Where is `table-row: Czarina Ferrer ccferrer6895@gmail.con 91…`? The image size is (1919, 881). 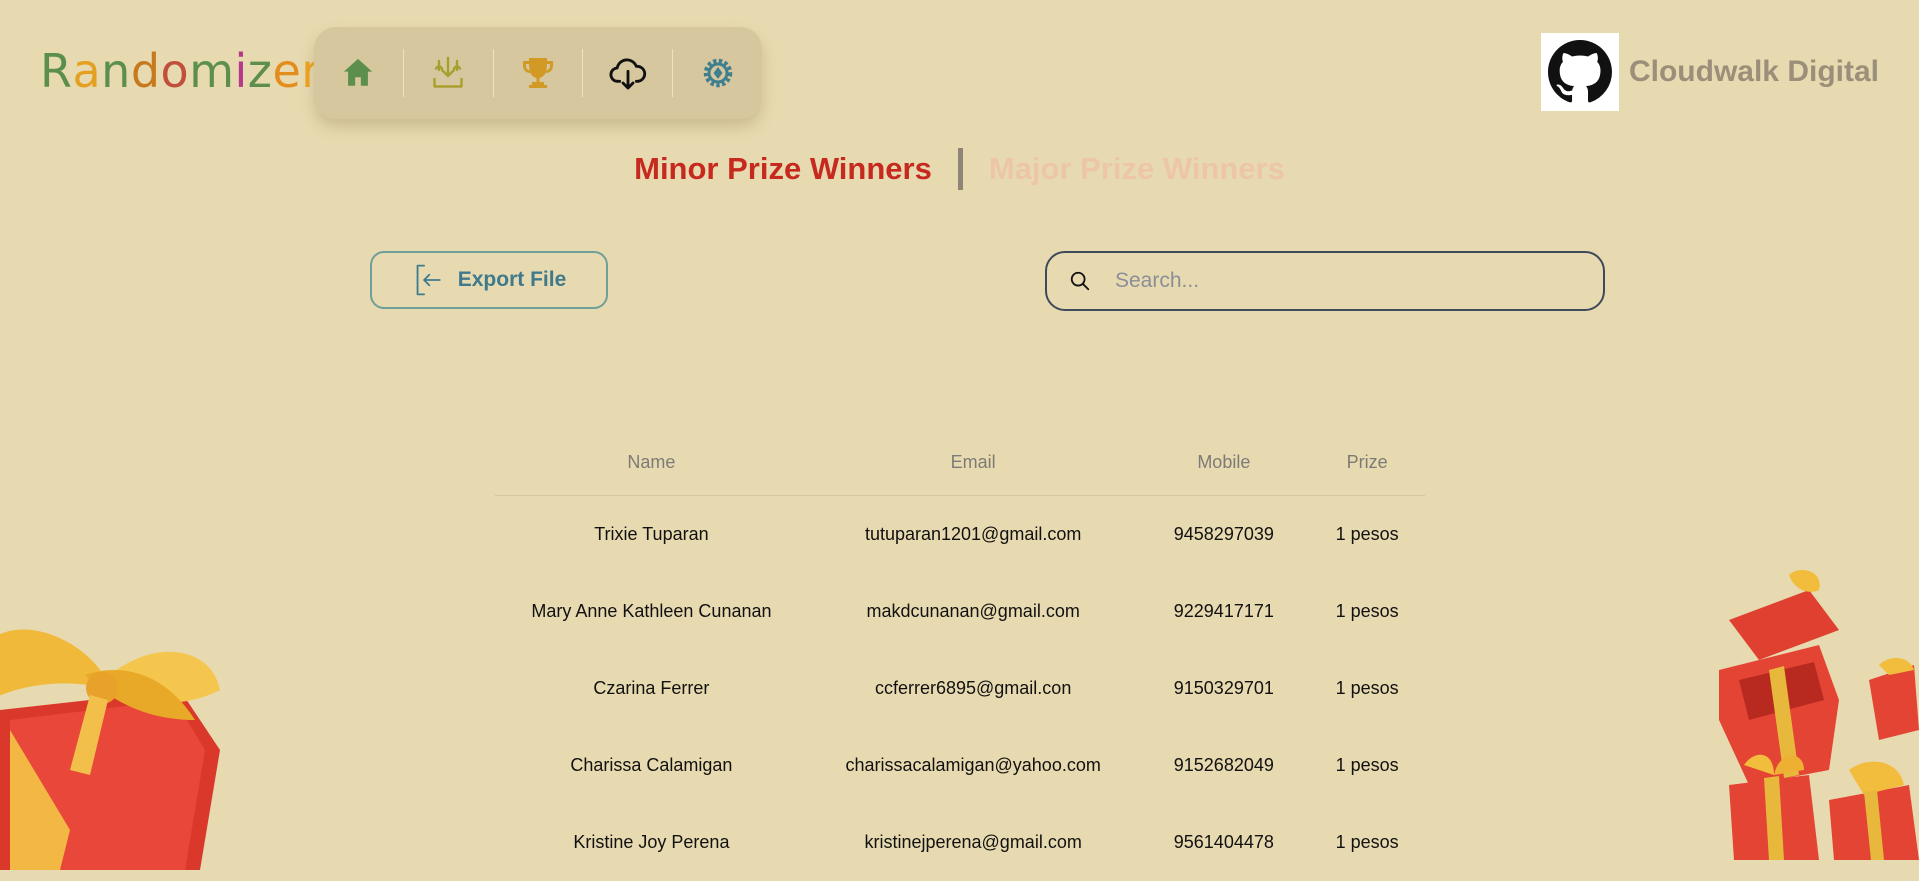
table-row: Czarina Ferrer ccferrer6895@gmail.con 91… is located at coordinates (960, 688).